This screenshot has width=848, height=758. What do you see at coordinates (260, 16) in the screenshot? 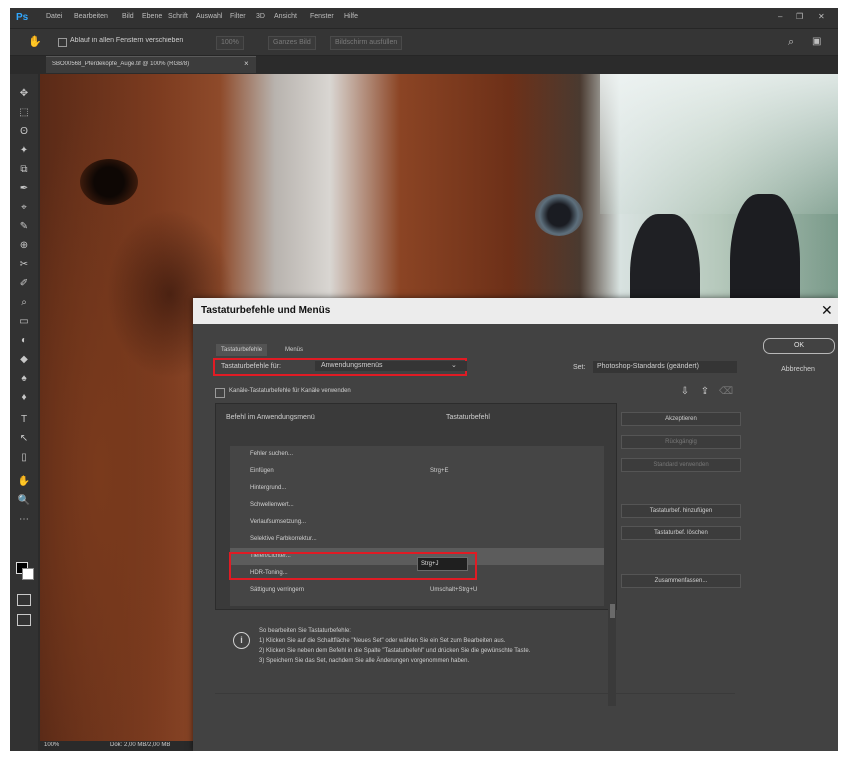
I see `menu-3d: 3D` at bounding box center [260, 16].